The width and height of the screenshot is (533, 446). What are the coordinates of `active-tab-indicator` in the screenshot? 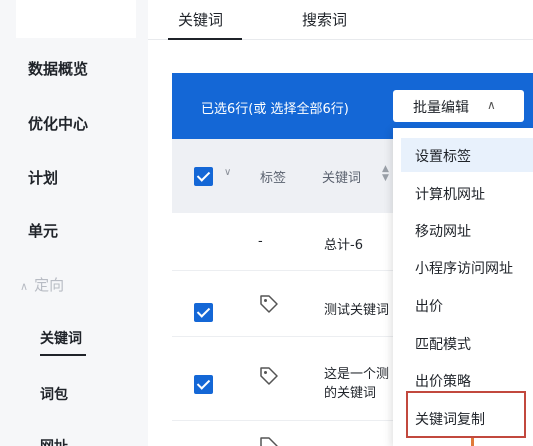 It's located at (205, 39).